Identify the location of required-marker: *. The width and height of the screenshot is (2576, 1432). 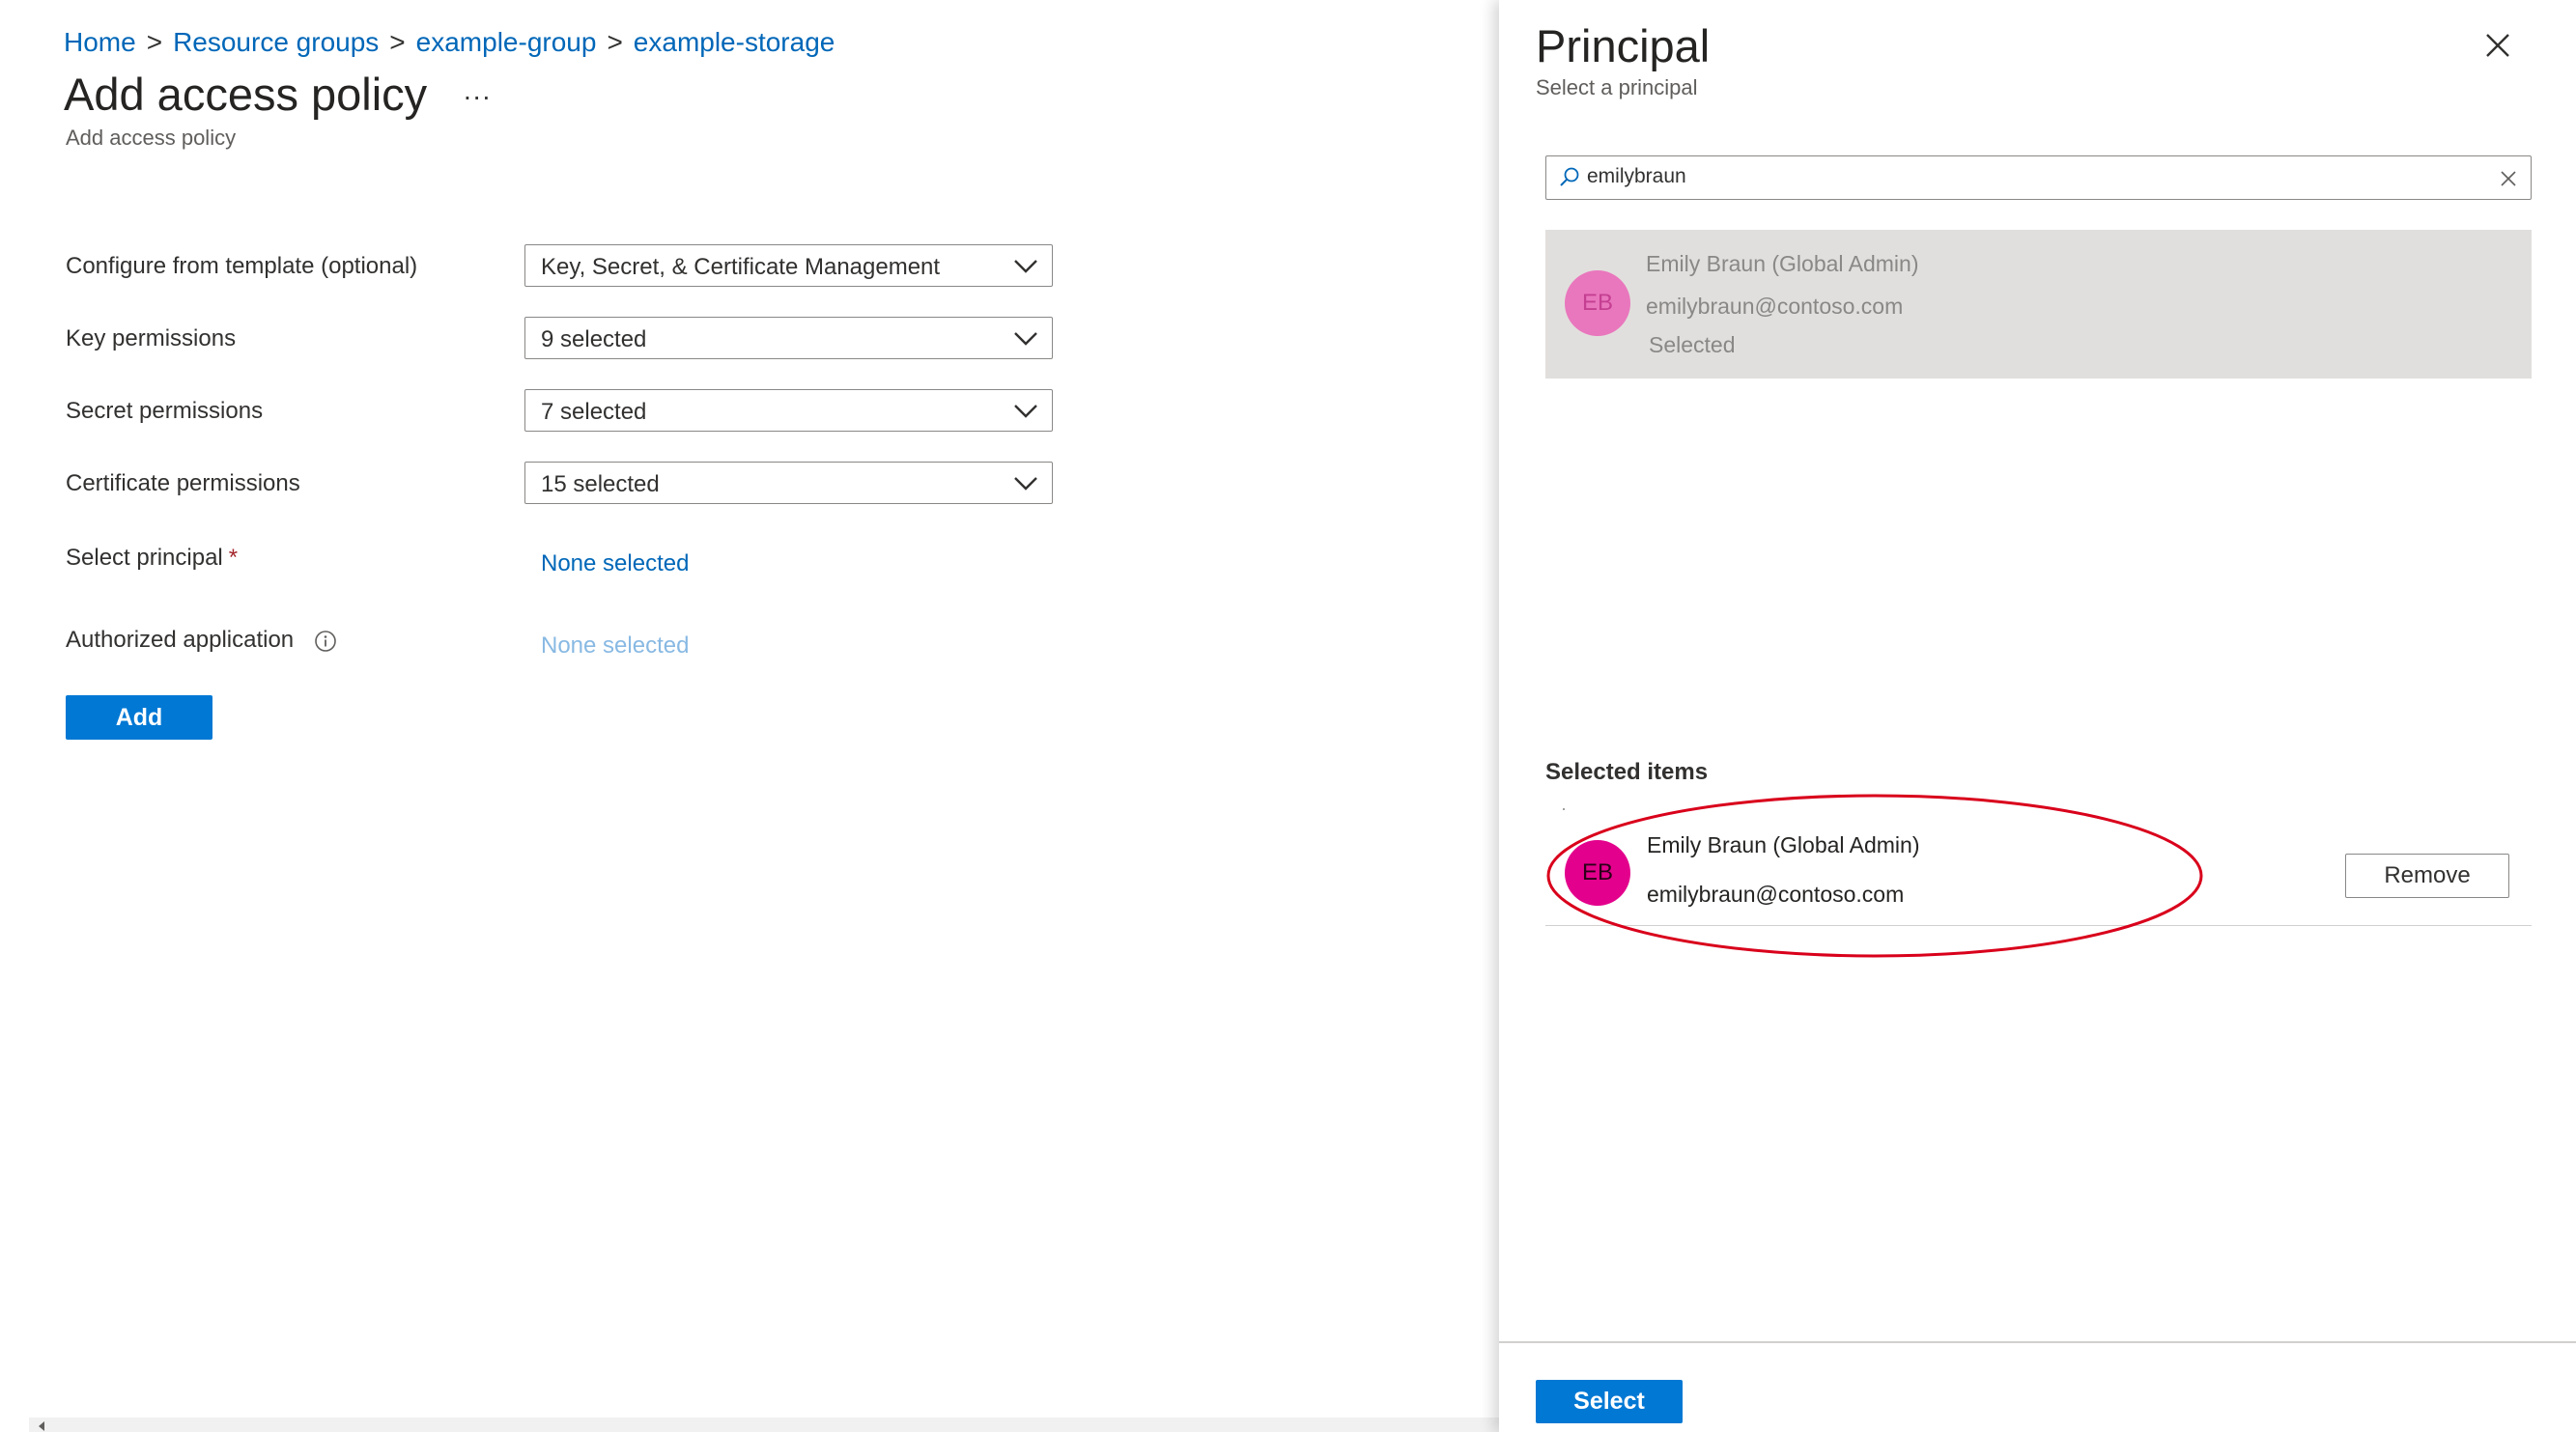
(233, 558).